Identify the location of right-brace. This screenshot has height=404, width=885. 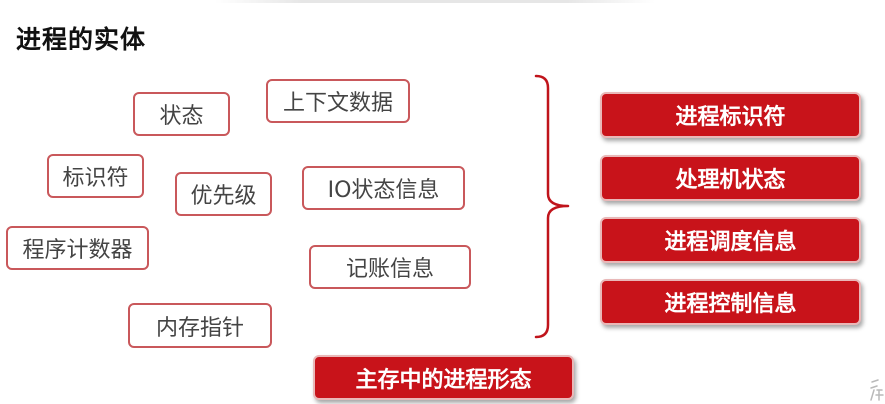
(552, 206).